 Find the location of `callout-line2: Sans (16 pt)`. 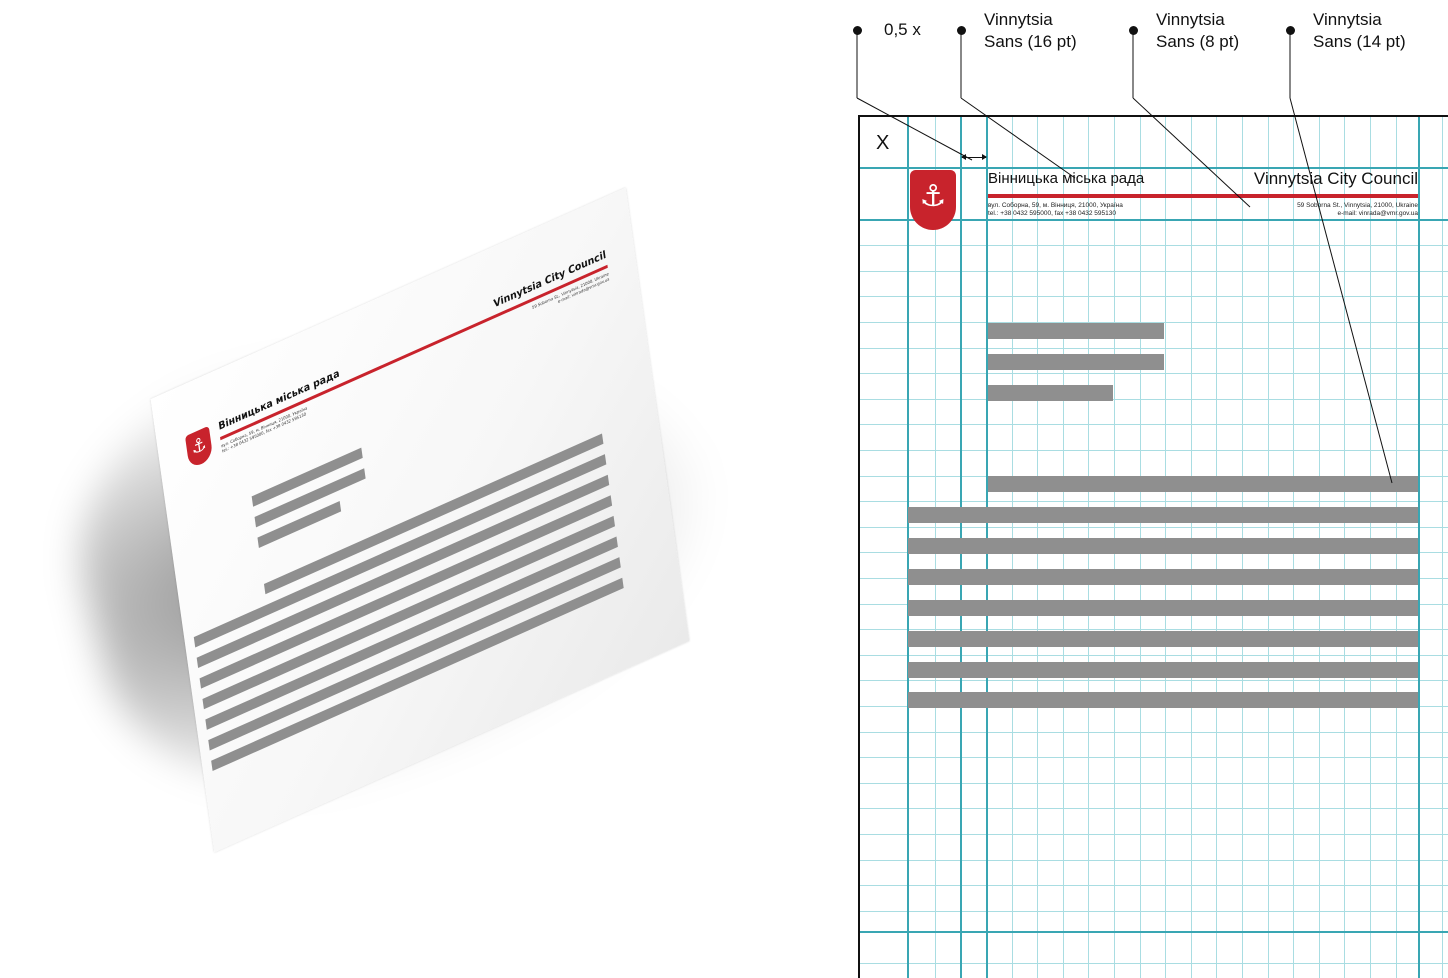

callout-line2: Sans (16 pt) is located at coordinates (1030, 41).